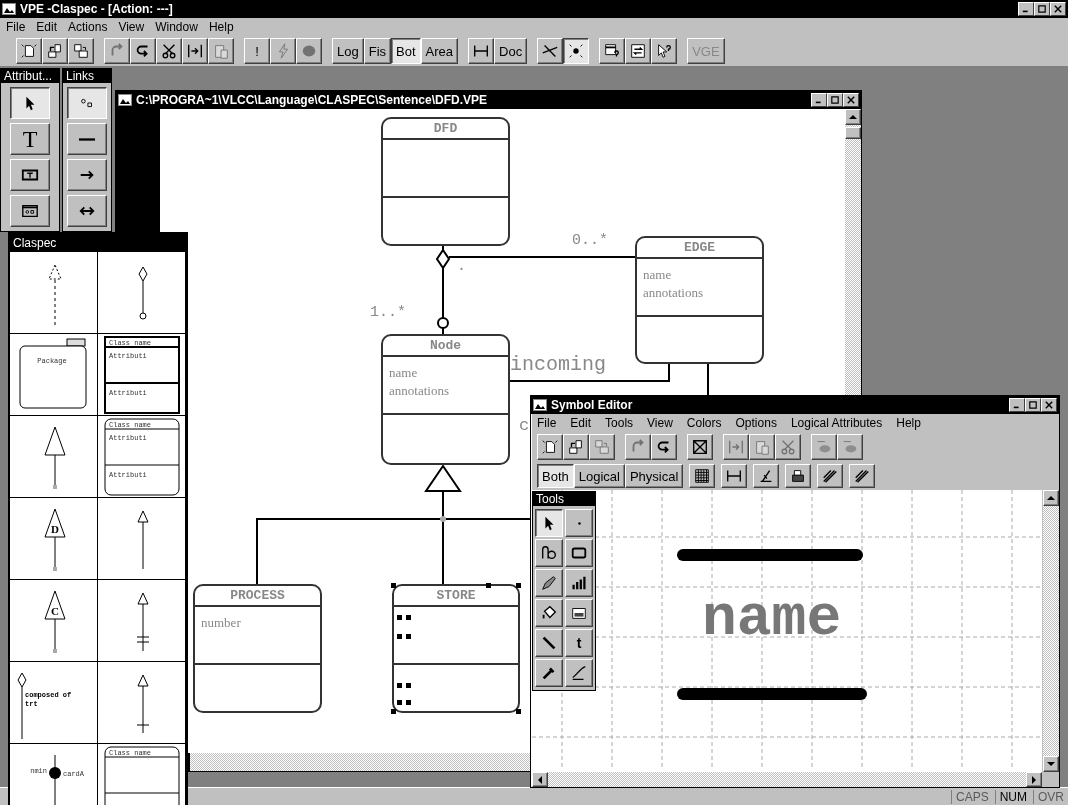  I want to click on palette-item: C, so click(54, 621).